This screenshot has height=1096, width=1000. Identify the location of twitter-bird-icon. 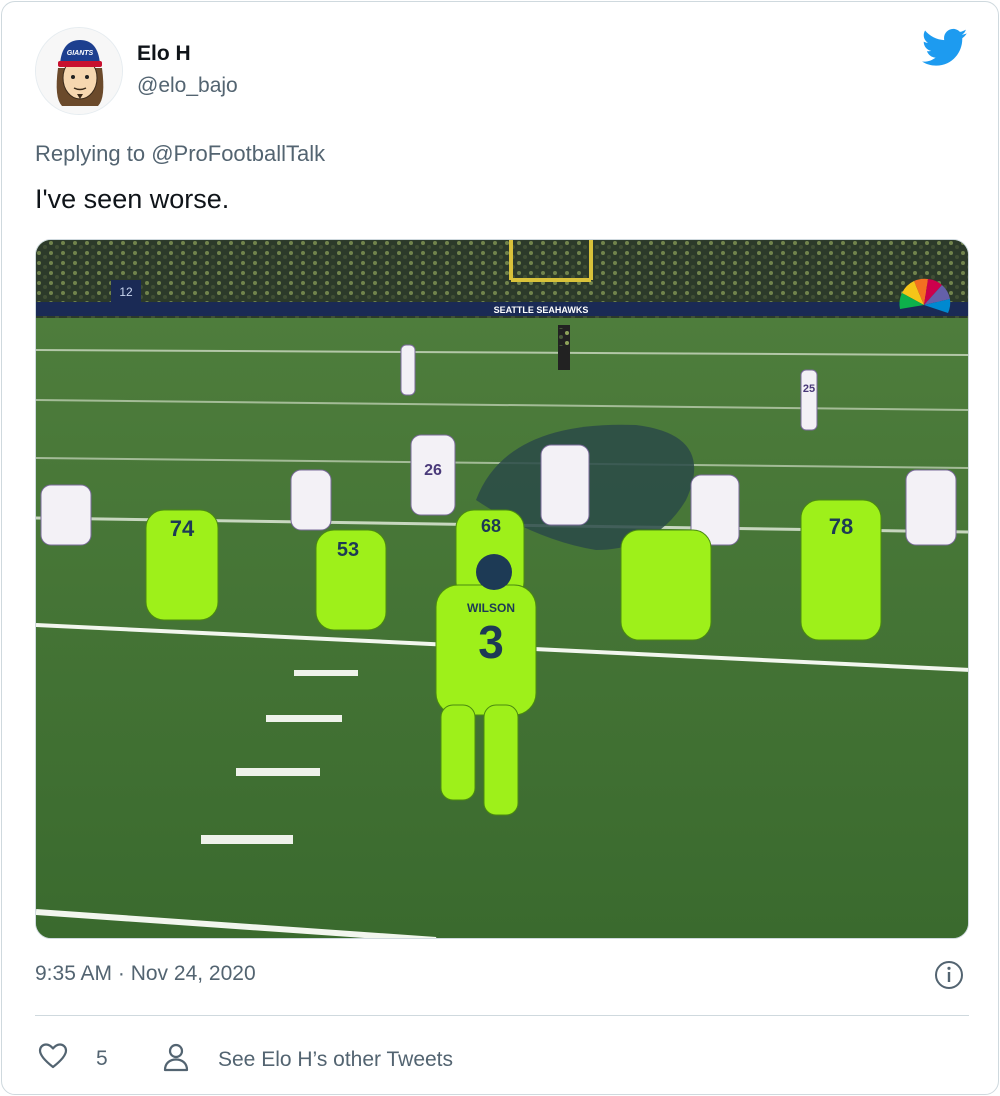
(944, 48).